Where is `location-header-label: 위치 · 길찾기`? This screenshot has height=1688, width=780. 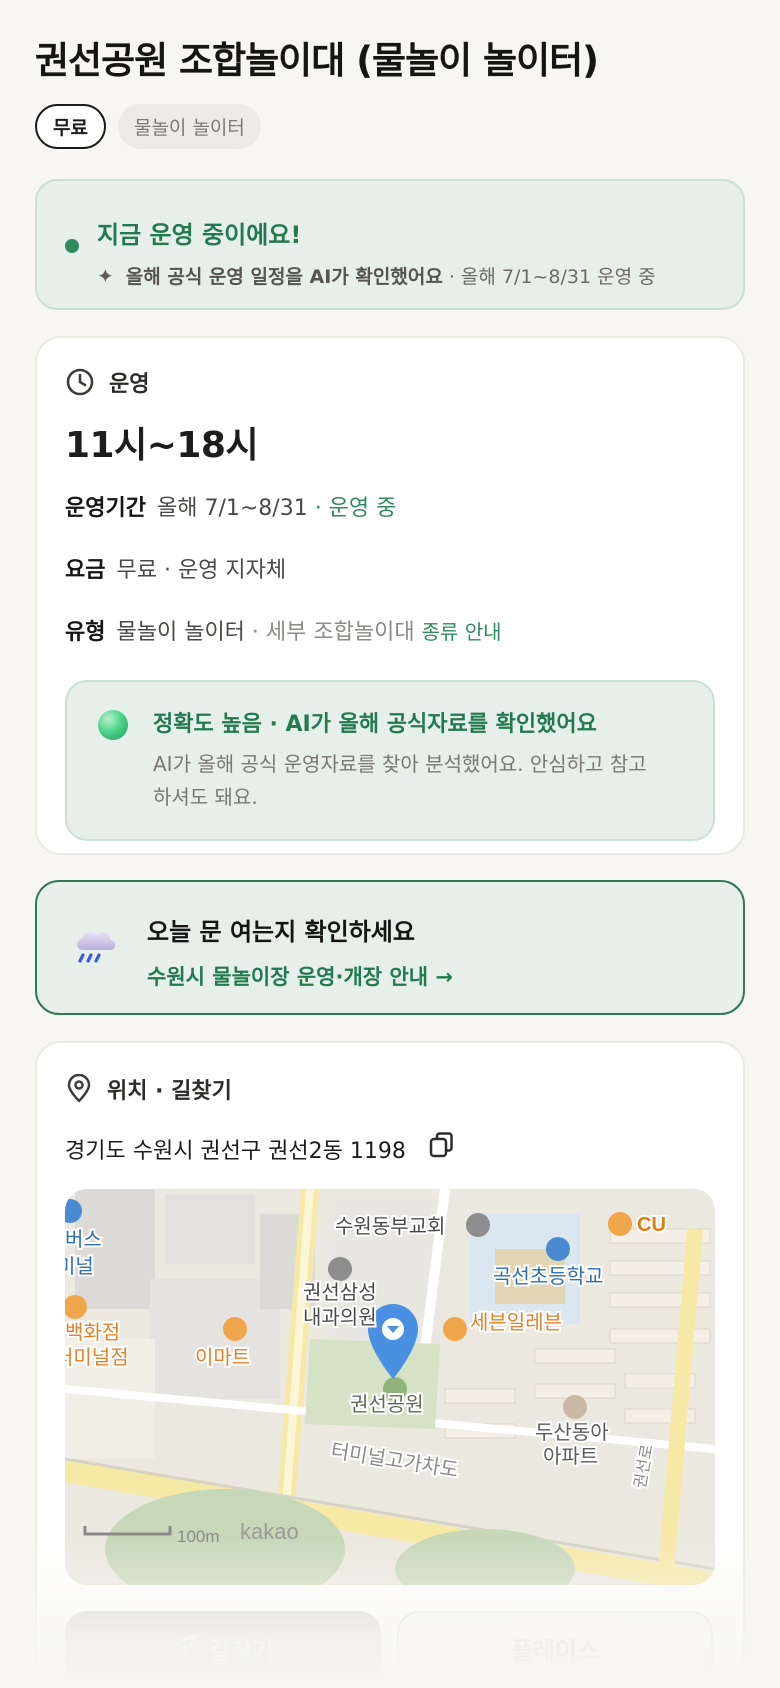
location-header-label: 위치 · 길찾기 is located at coordinates (169, 1091).